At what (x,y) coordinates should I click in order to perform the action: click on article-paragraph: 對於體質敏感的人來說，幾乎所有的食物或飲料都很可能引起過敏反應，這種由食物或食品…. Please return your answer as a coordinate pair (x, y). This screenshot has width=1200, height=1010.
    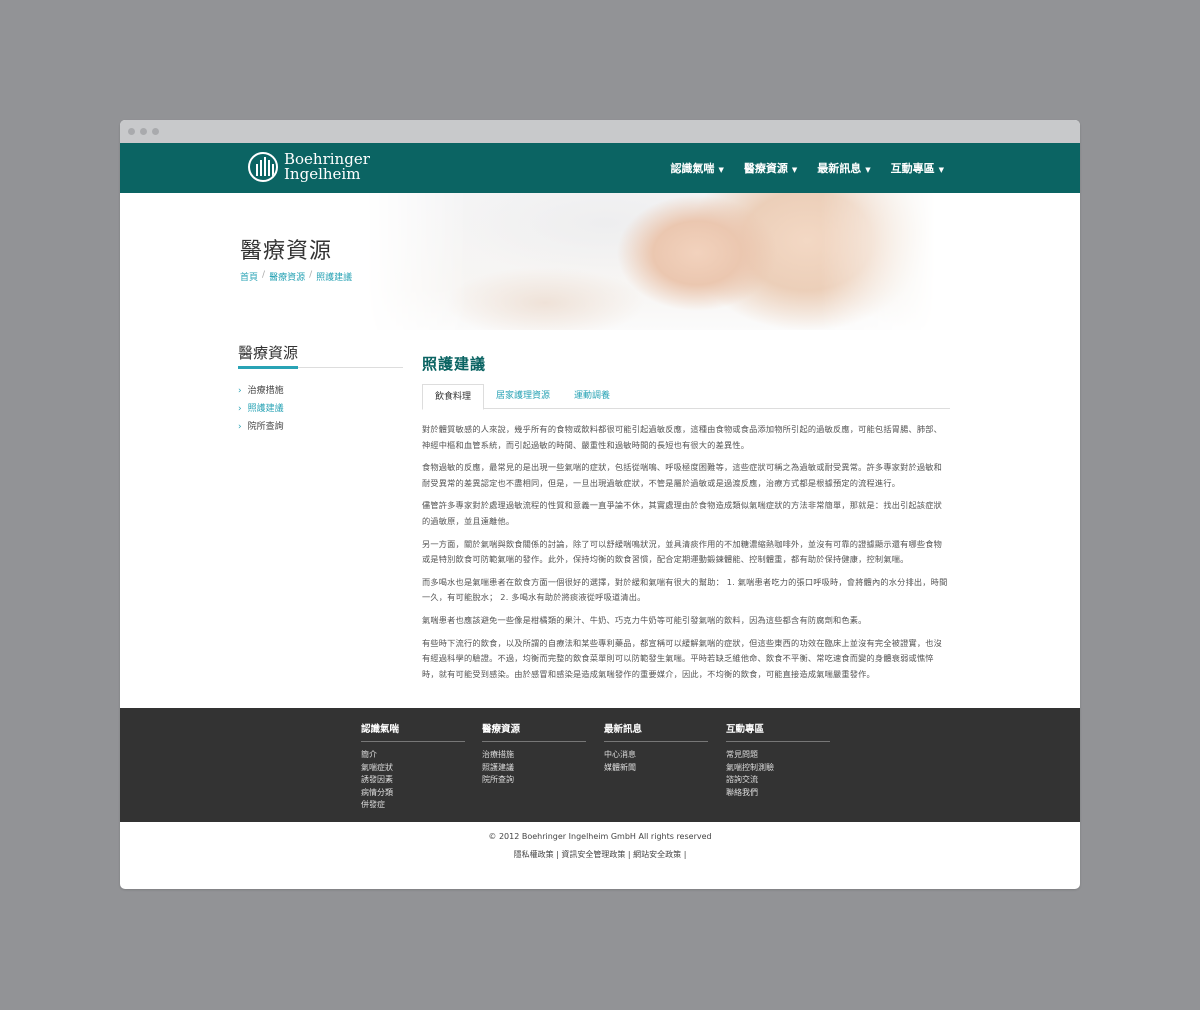
    Looking at the image, I should click on (682, 437).